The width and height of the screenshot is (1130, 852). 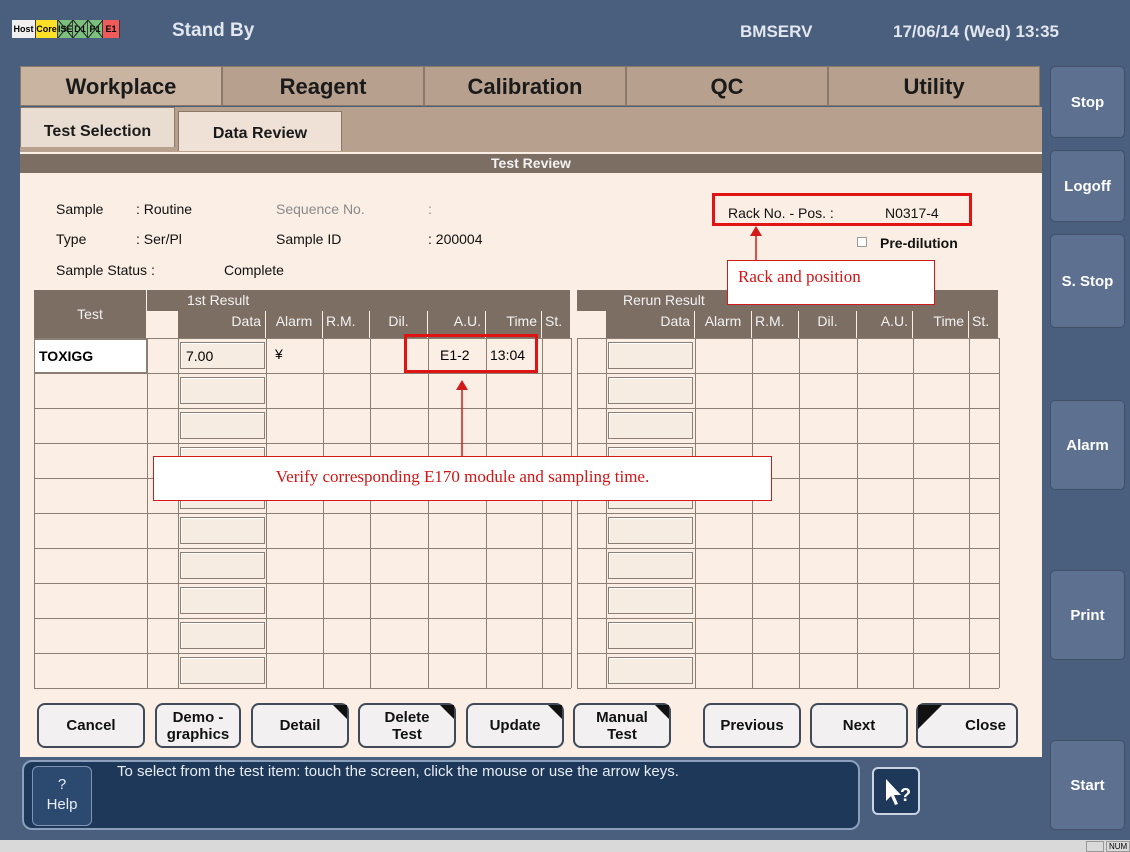 What do you see at coordinates (885, 324) in the screenshot?
I see `rerun-col-au: A.U.` at bounding box center [885, 324].